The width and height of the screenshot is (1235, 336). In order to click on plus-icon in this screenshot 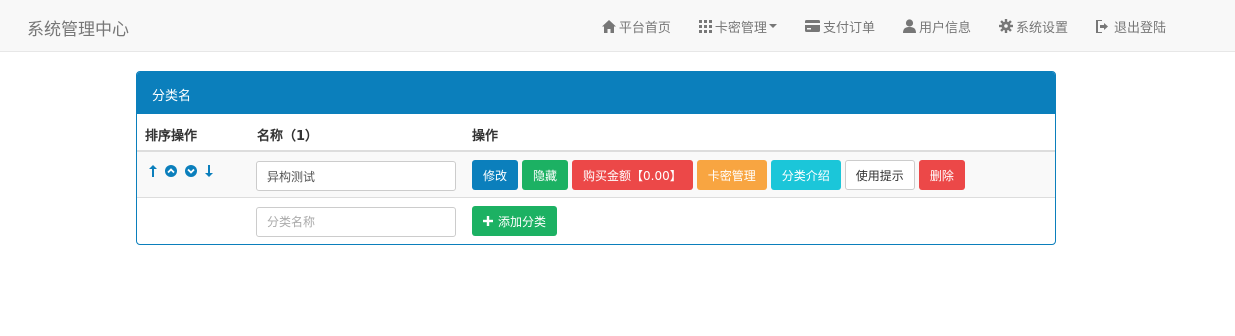, I will do `click(488, 221)`.